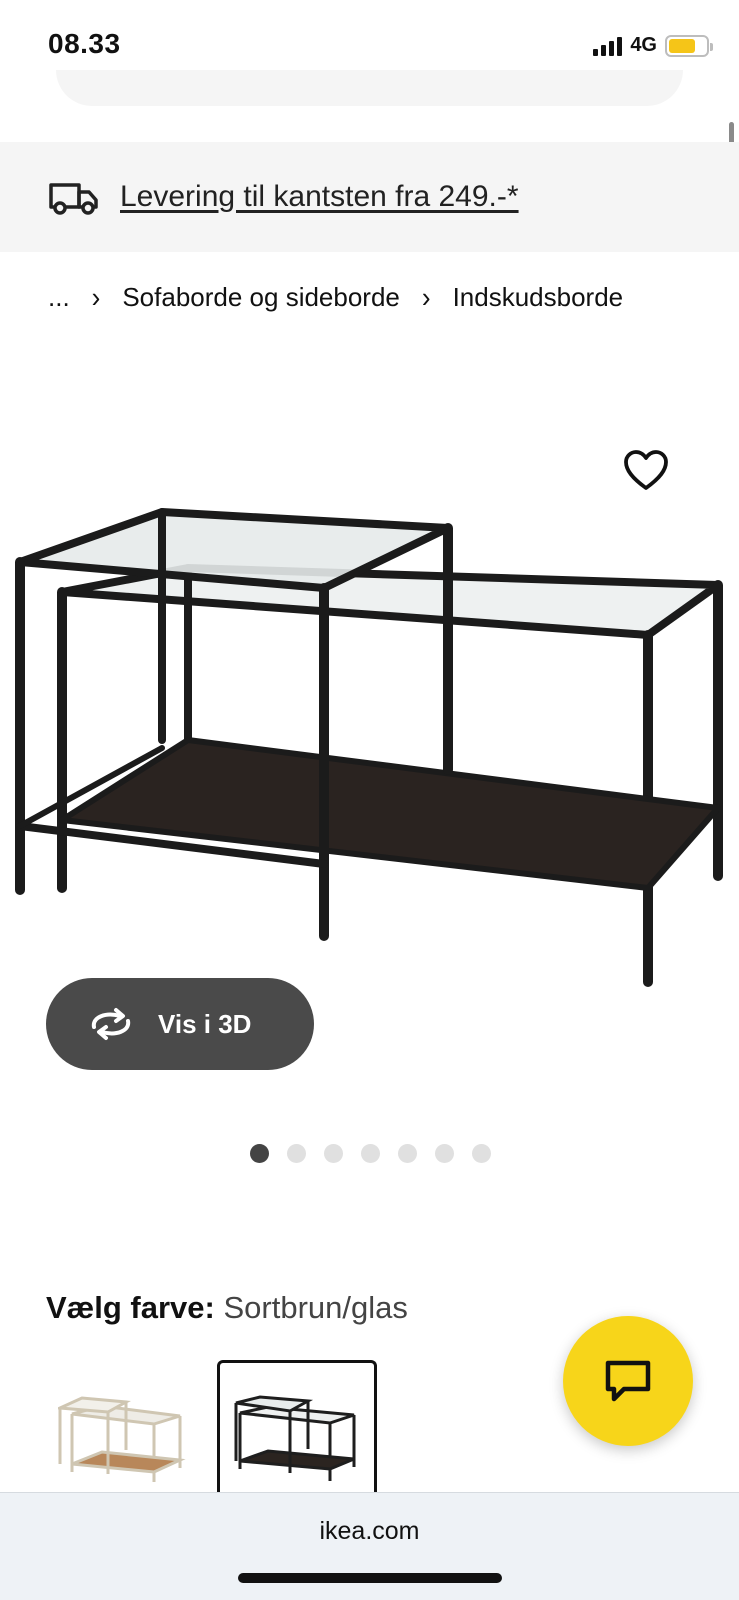 The width and height of the screenshot is (739, 1600). I want to click on view-3d-label: Vis i 3D, so click(205, 1023).